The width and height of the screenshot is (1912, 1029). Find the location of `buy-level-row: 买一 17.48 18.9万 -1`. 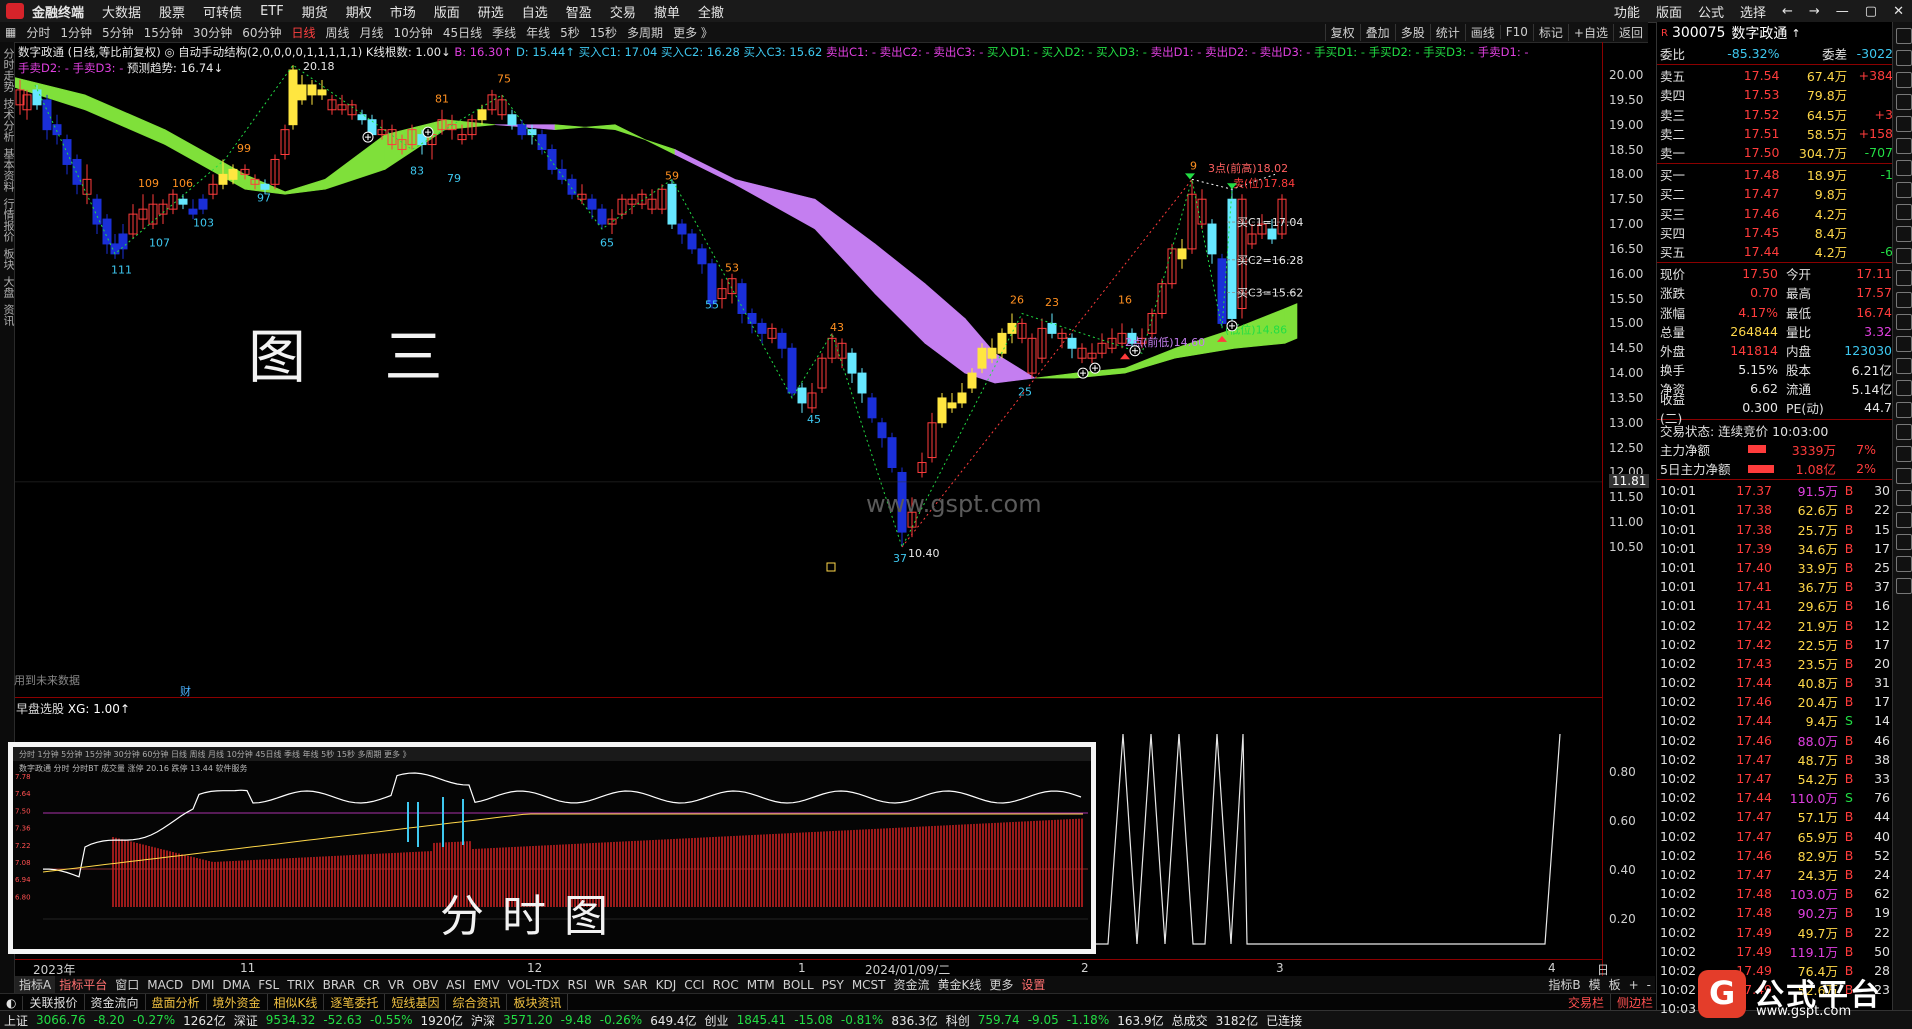

buy-level-row: 买一 17.48 18.9万 -1 is located at coordinates (1775, 174).